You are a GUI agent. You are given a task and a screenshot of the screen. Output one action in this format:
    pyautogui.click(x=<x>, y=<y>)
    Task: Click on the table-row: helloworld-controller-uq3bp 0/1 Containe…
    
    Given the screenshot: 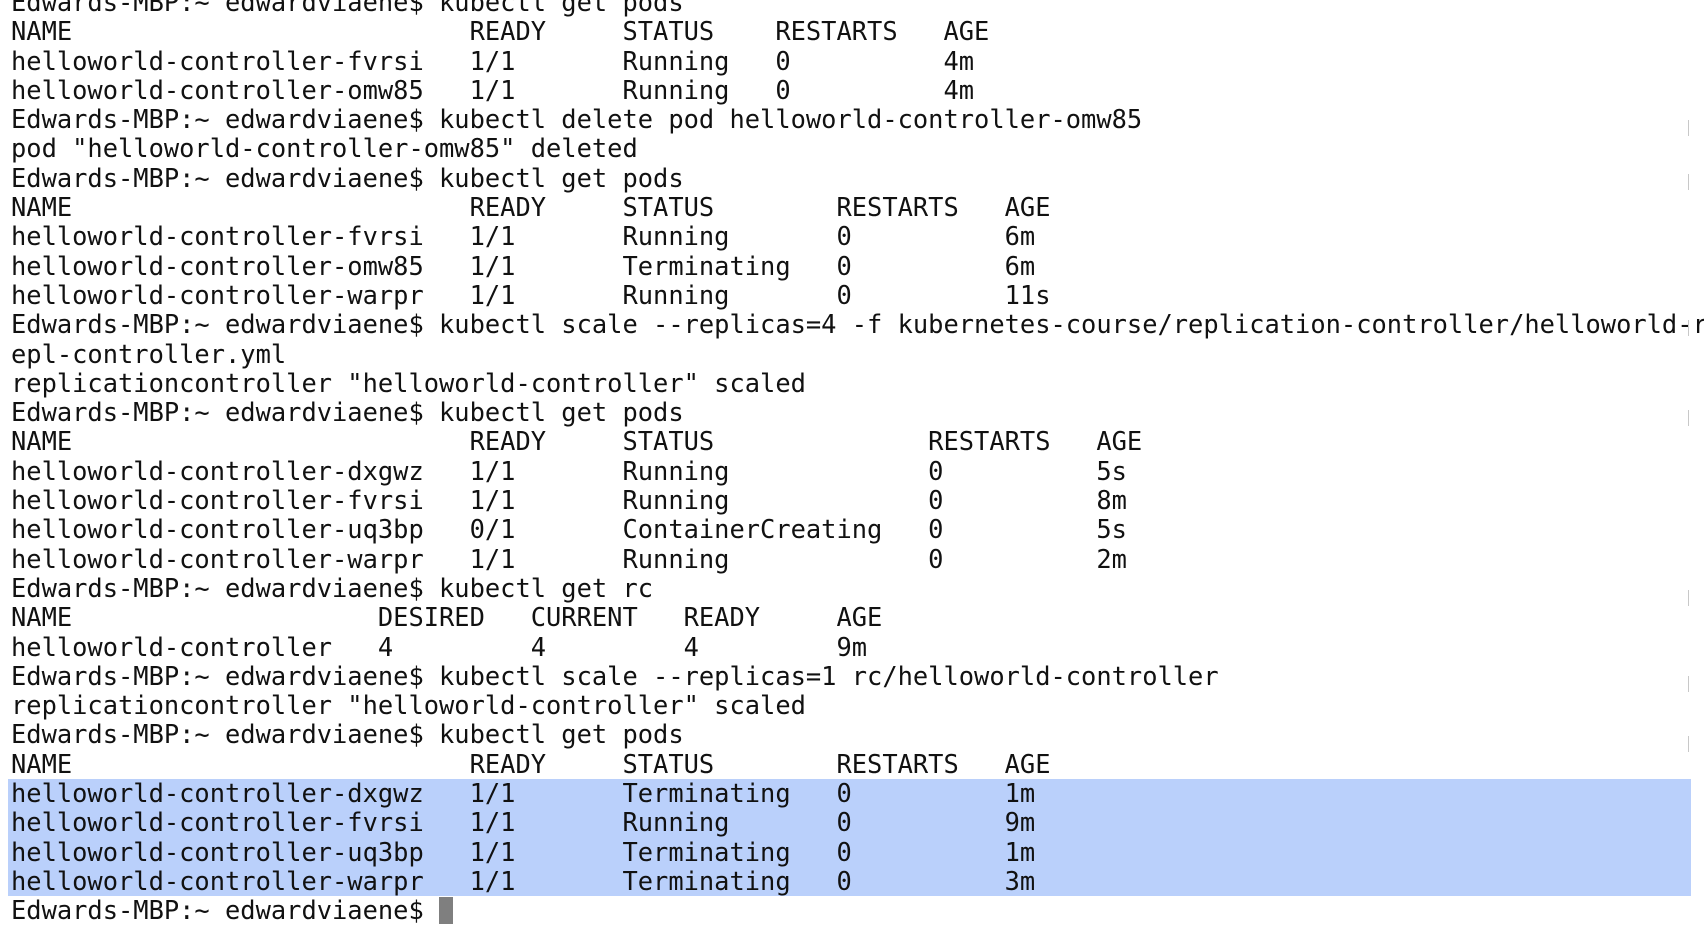 What is the action you would take?
    pyautogui.click(x=569, y=529)
    